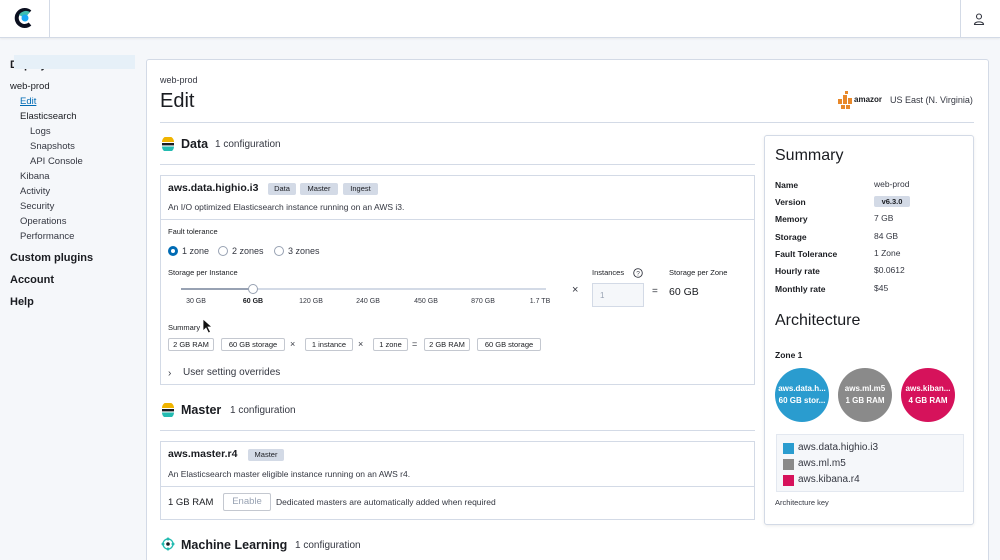  Describe the element at coordinates (838, 447) in the screenshot. I see `legend-label-data: aws.data.highio.i3` at that location.